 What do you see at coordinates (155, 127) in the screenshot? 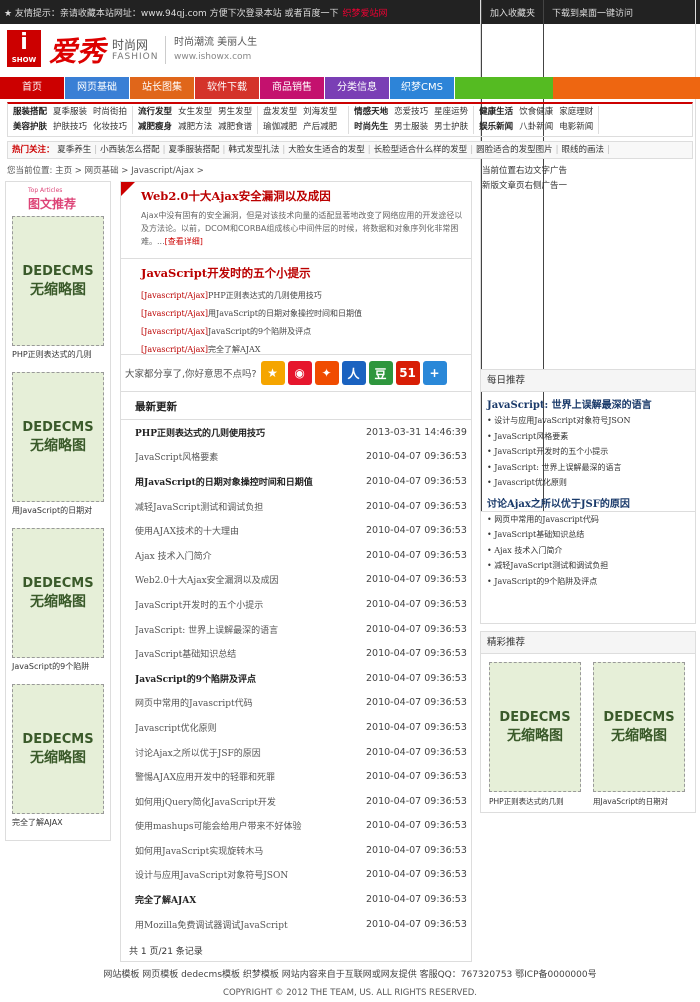
I see `subnav-link: 减肥瘦身` at bounding box center [155, 127].